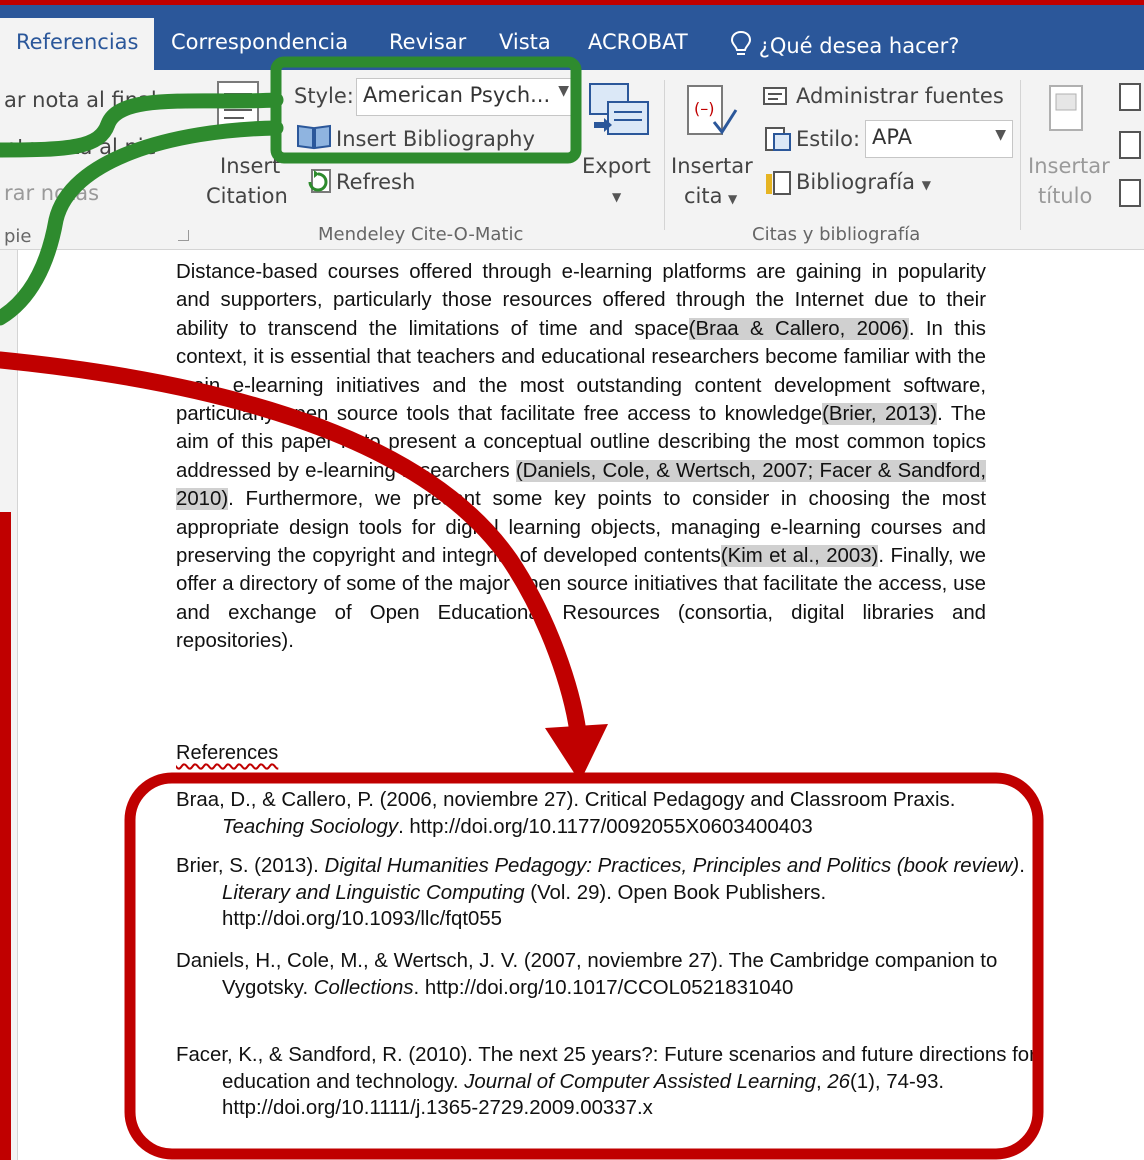 The height and width of the screenshot is (1160, 1144). Describe the element at coordinates (314, 137) in the screenshot. I see `book-icon` at that location.